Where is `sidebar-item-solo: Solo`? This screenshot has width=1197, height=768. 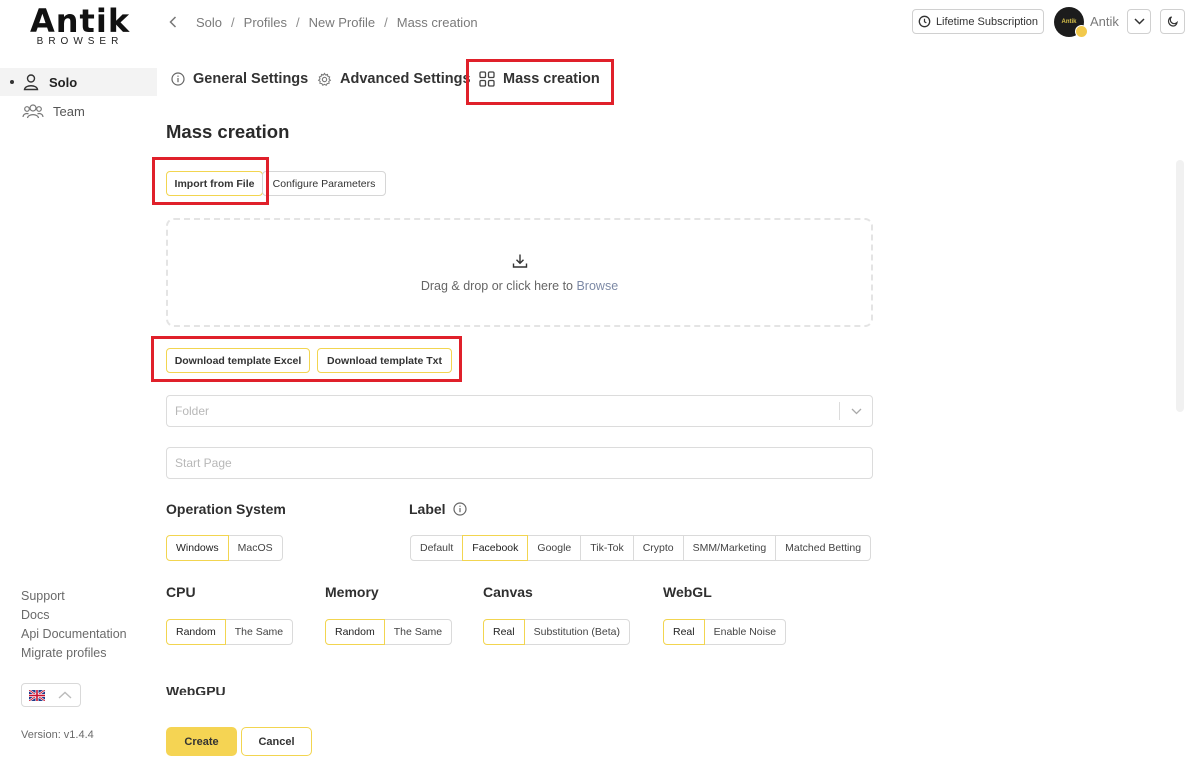
sidebar-item-solo: Solo is located at coordinates (78, 82).